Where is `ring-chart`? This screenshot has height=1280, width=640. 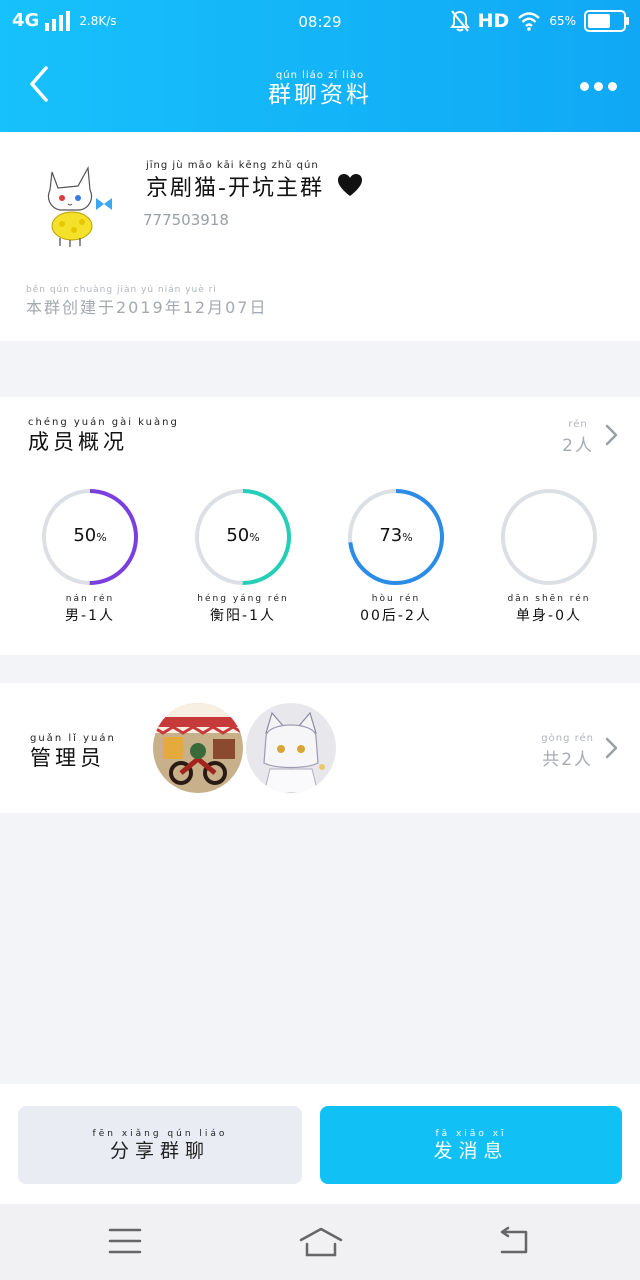
ring-chart is located at coordinates (549, 537).